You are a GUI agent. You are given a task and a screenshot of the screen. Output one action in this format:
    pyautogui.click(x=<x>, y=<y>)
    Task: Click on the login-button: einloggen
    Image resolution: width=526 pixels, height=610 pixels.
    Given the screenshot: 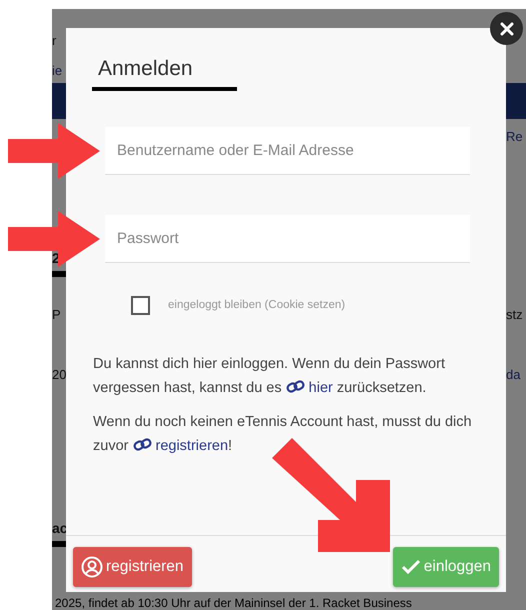 What is the action you would take?
    pyautogui.click(x=445, y=567)
    